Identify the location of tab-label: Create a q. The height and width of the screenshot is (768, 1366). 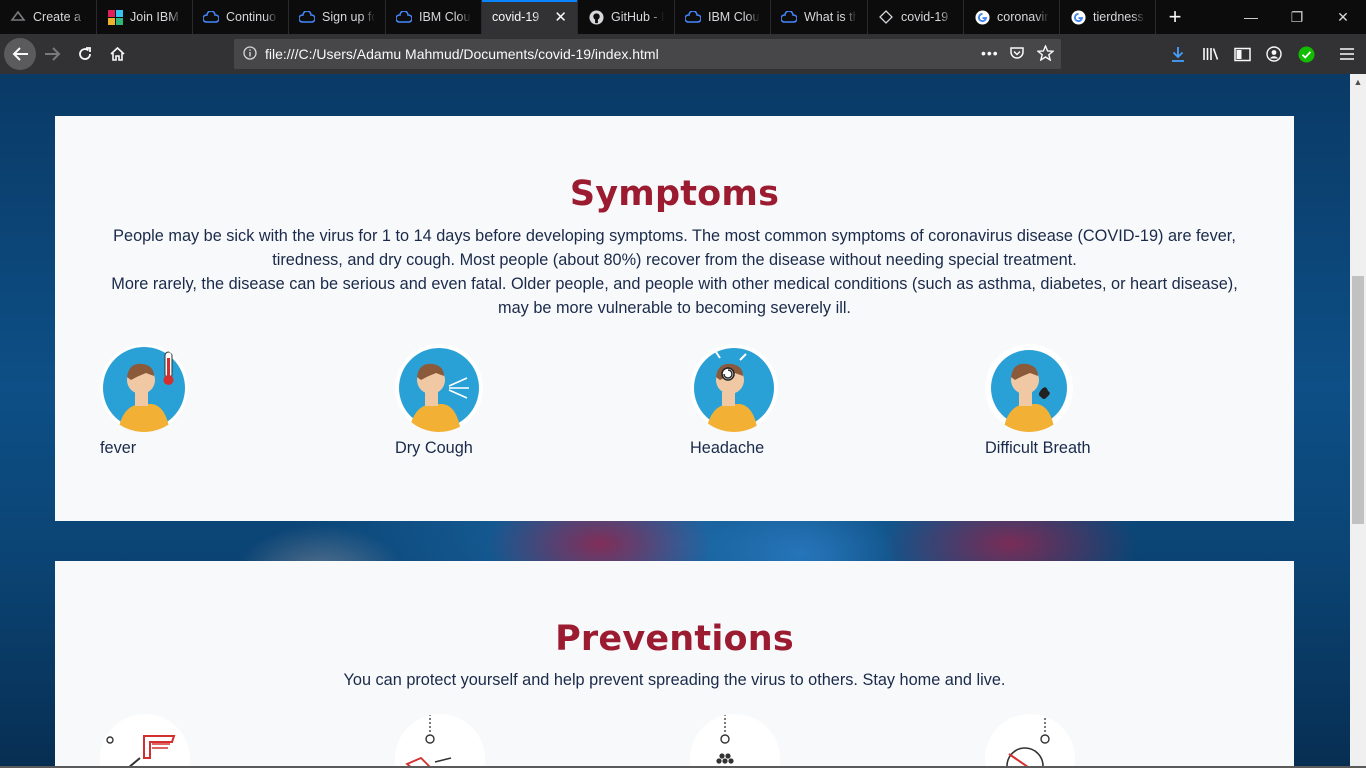
(59, 17).